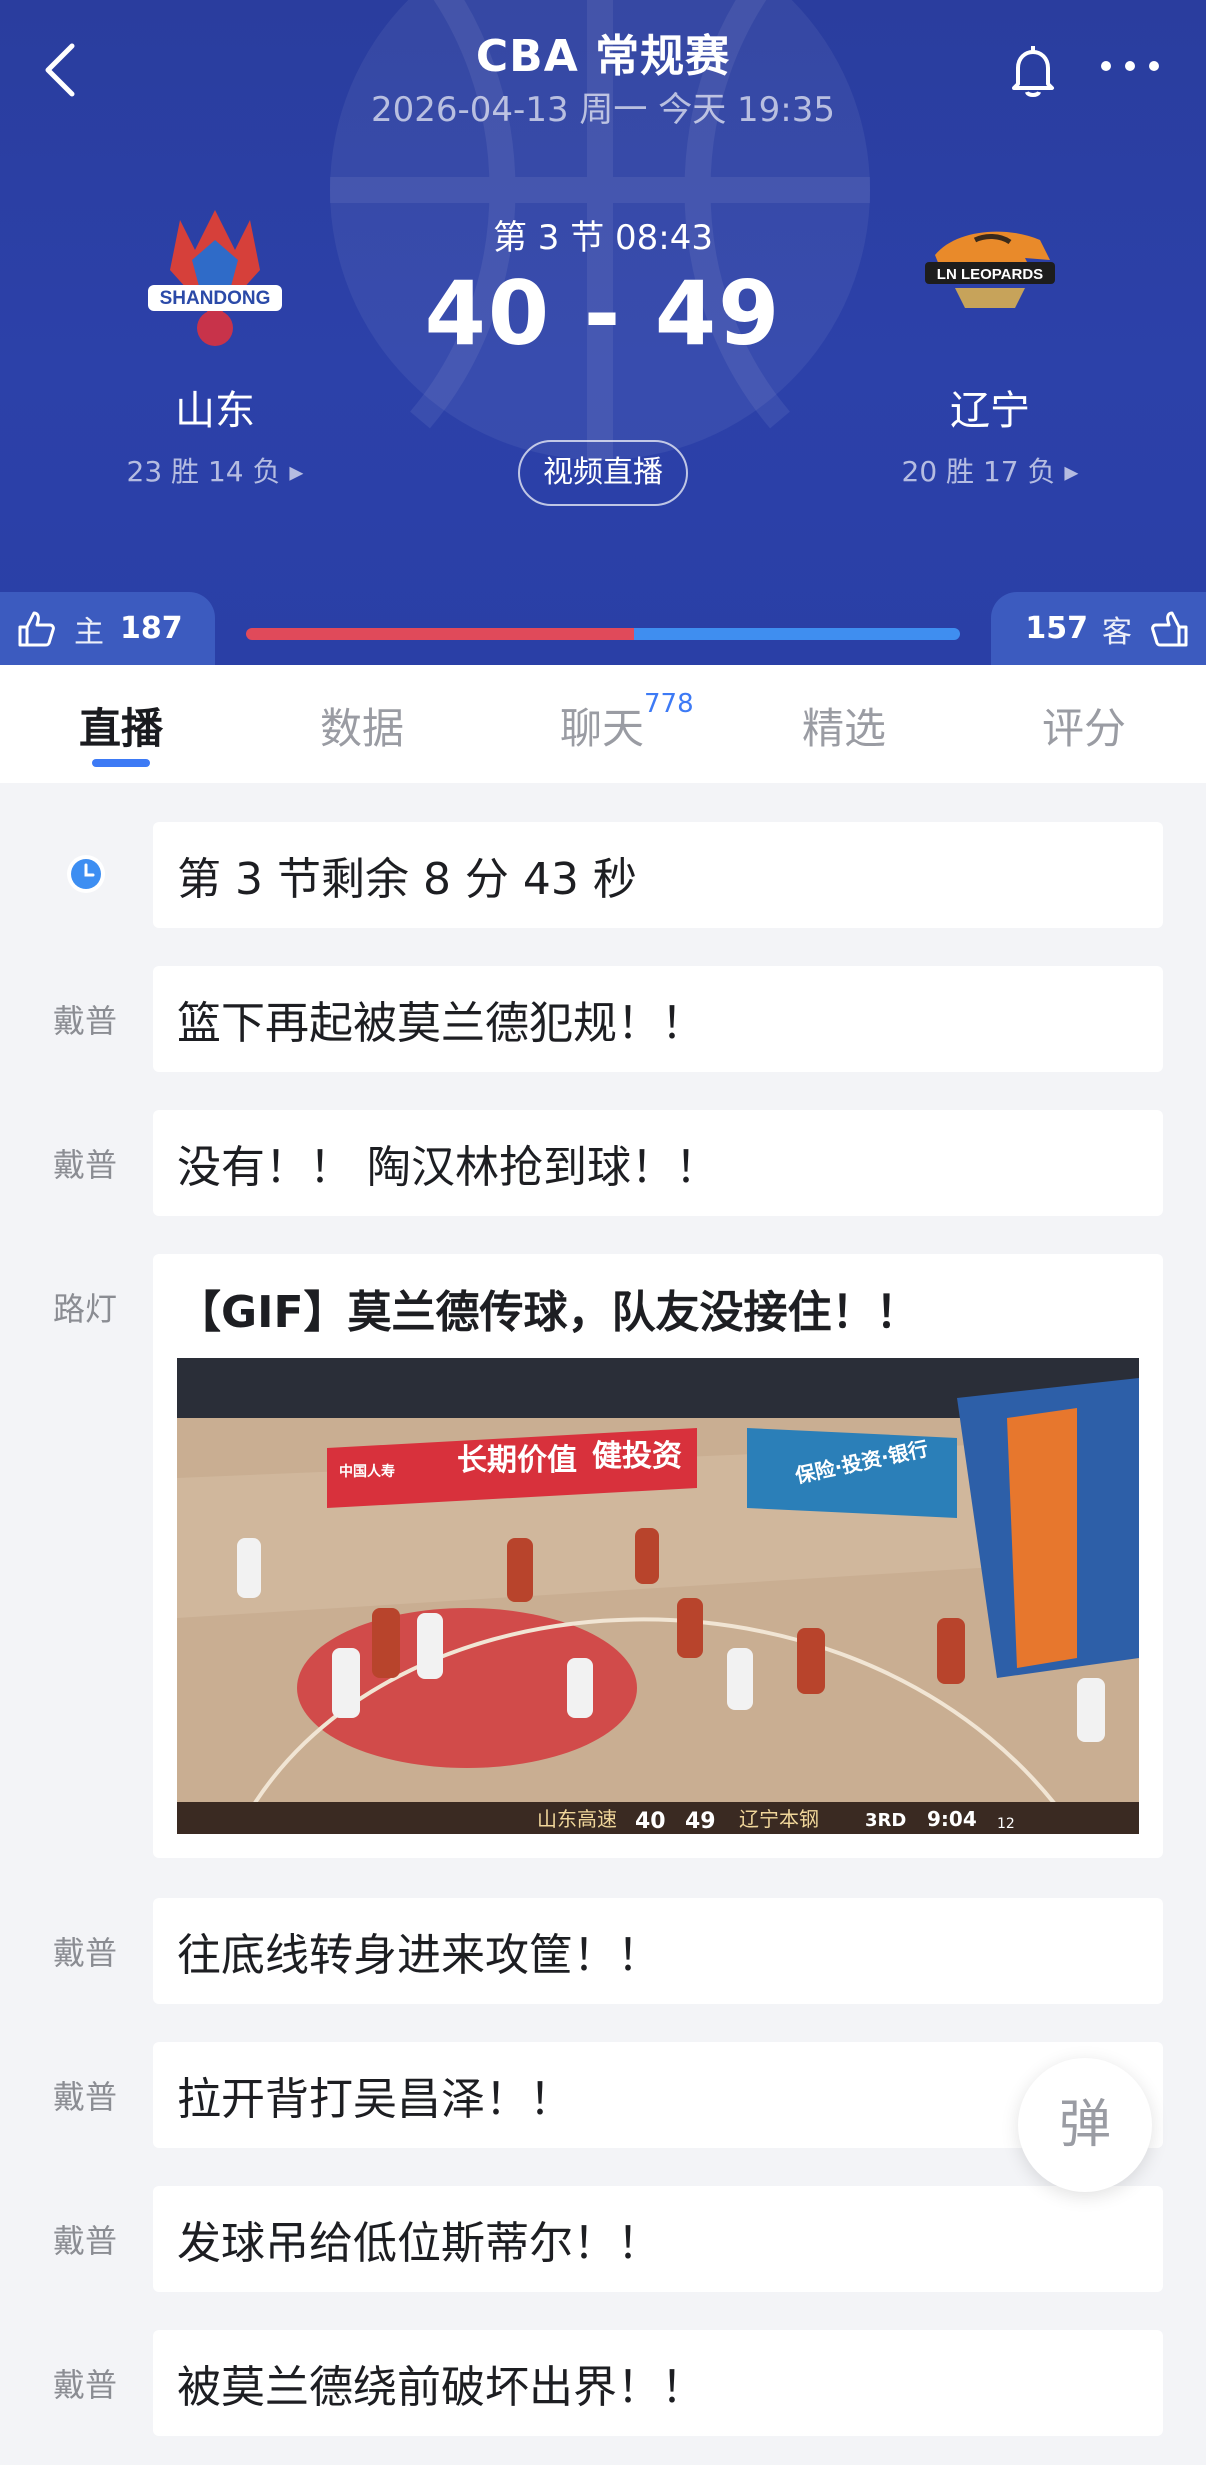 The image size is (1206, 2465). Describe the element at coordinates (844, 725) in the screenshot. I see `tab-highlights: 精选` at that location.